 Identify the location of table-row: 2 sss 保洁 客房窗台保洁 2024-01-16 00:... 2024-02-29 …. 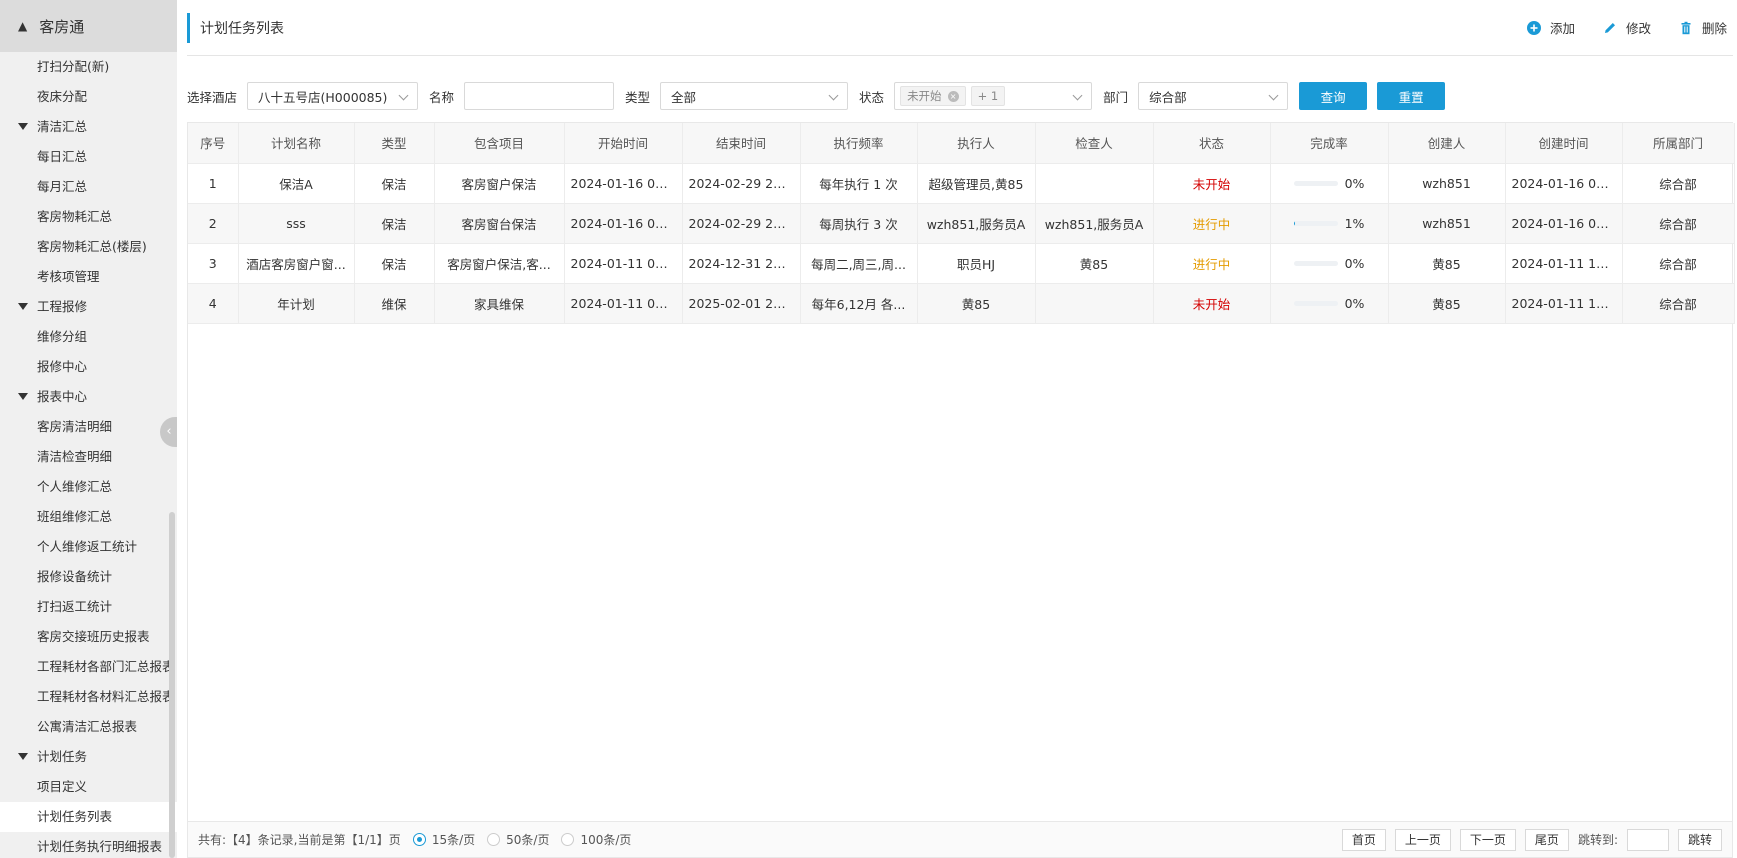
(961, 223).